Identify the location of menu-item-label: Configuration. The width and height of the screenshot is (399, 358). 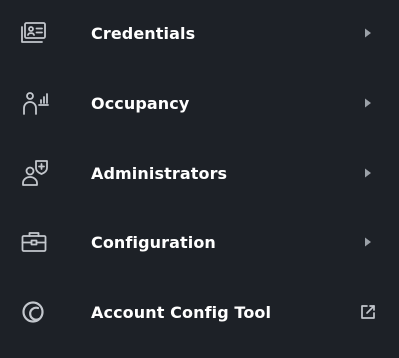
(153, 242).